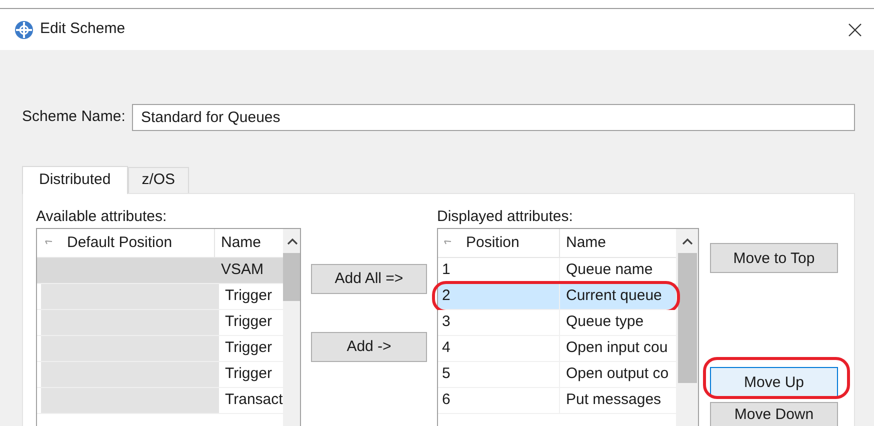 The width and height of the screenshot is (874, 426). I want to click on table-row: 3 Queue type, so click(557, 323).